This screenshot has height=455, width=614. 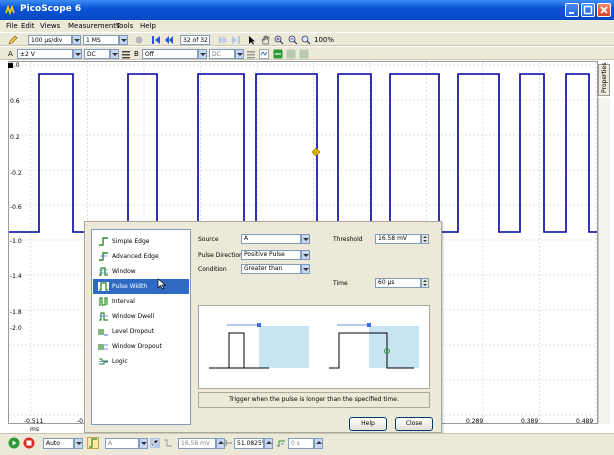 What do you see at coordinates (93, 443) in the screenshot?
I see `advanced-trigger-icon` at bounding box center [93, 443].